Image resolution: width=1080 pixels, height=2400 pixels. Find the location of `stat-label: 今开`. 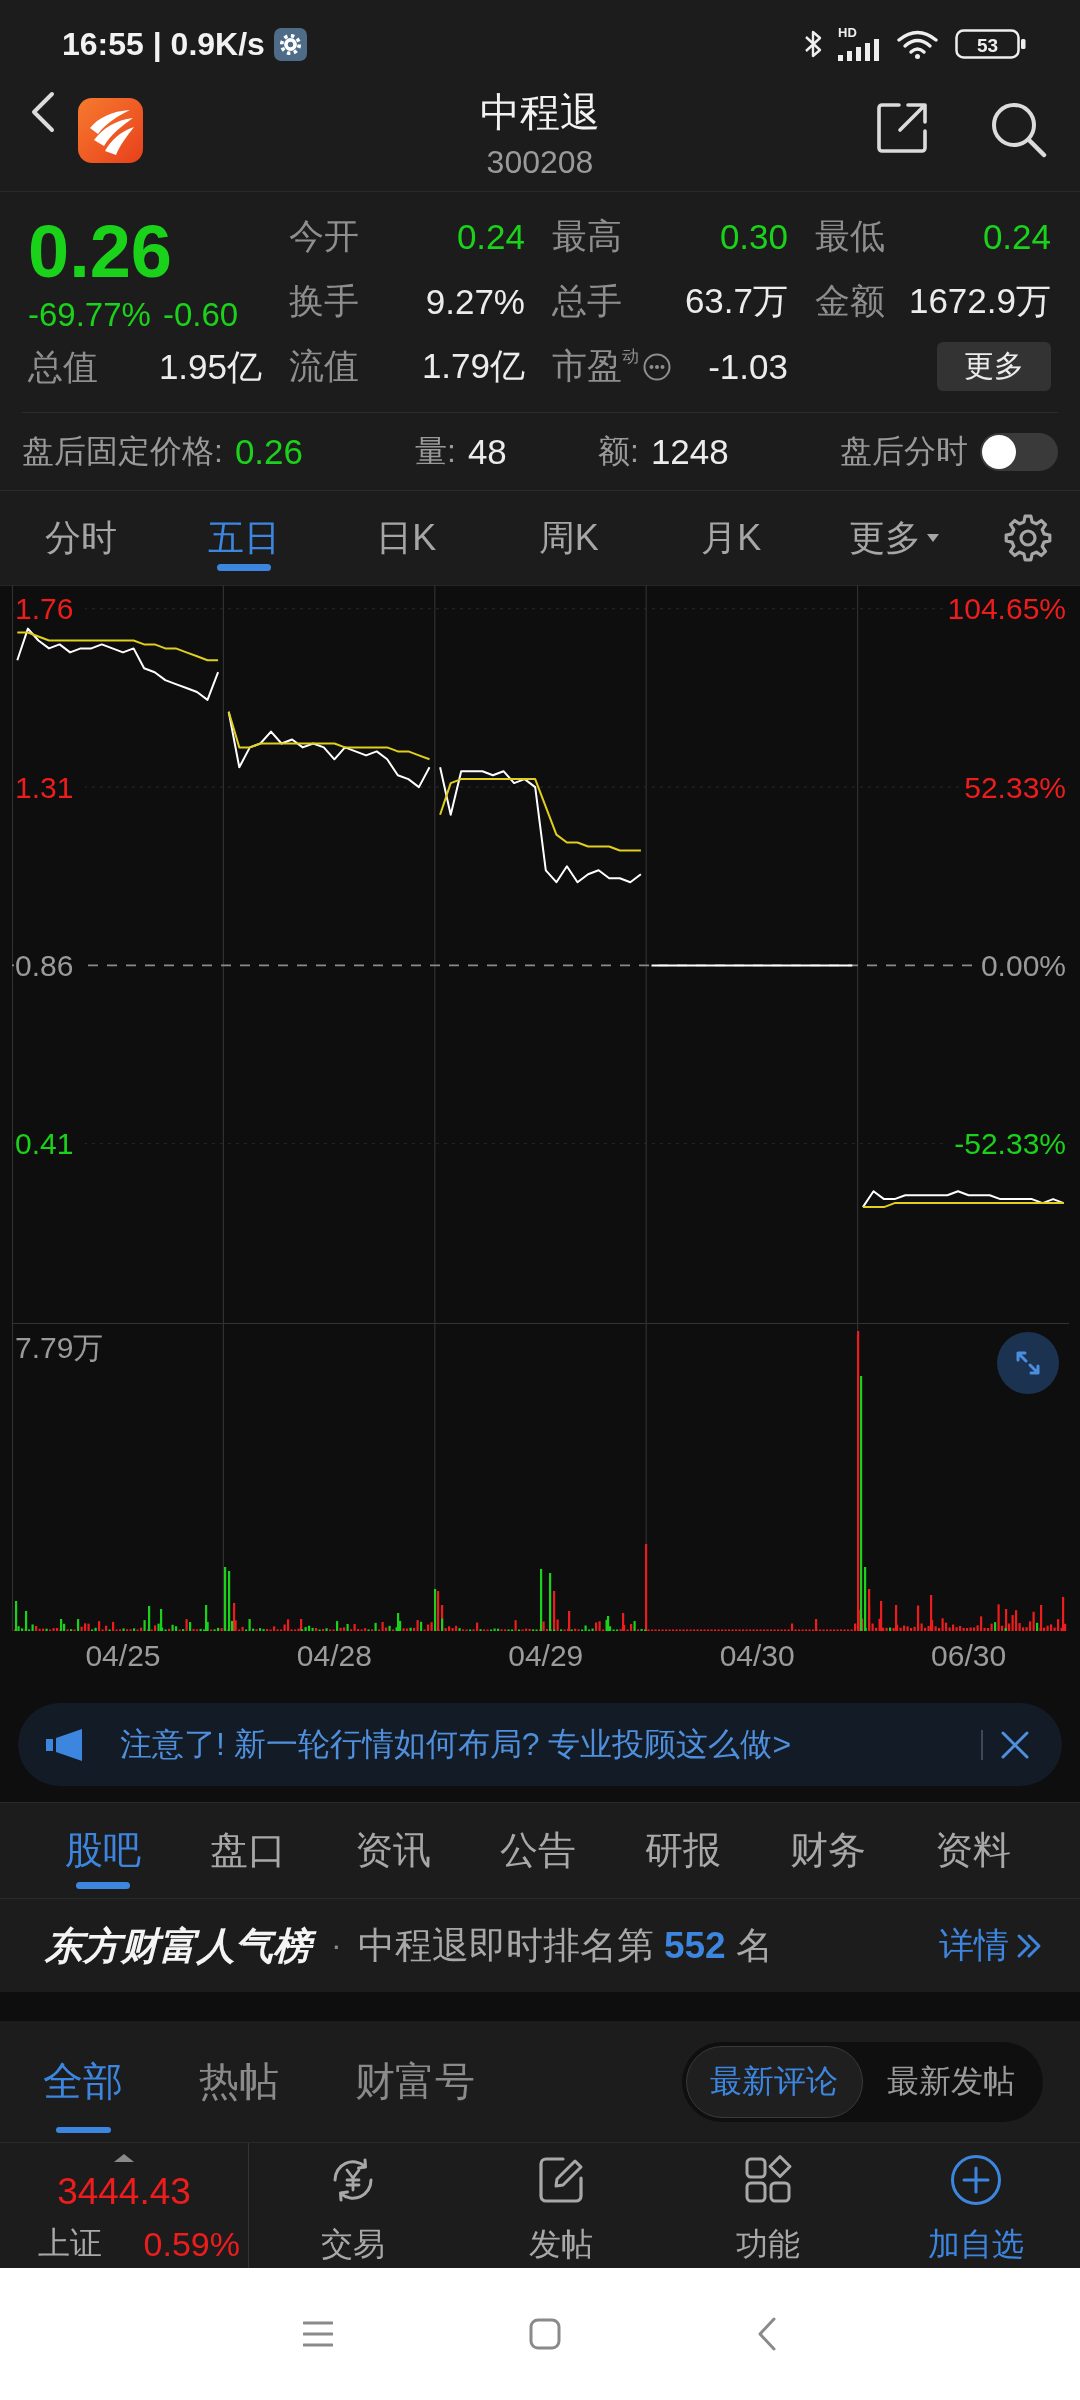

stat-label: 今开 is located at coordinates (324, 236).